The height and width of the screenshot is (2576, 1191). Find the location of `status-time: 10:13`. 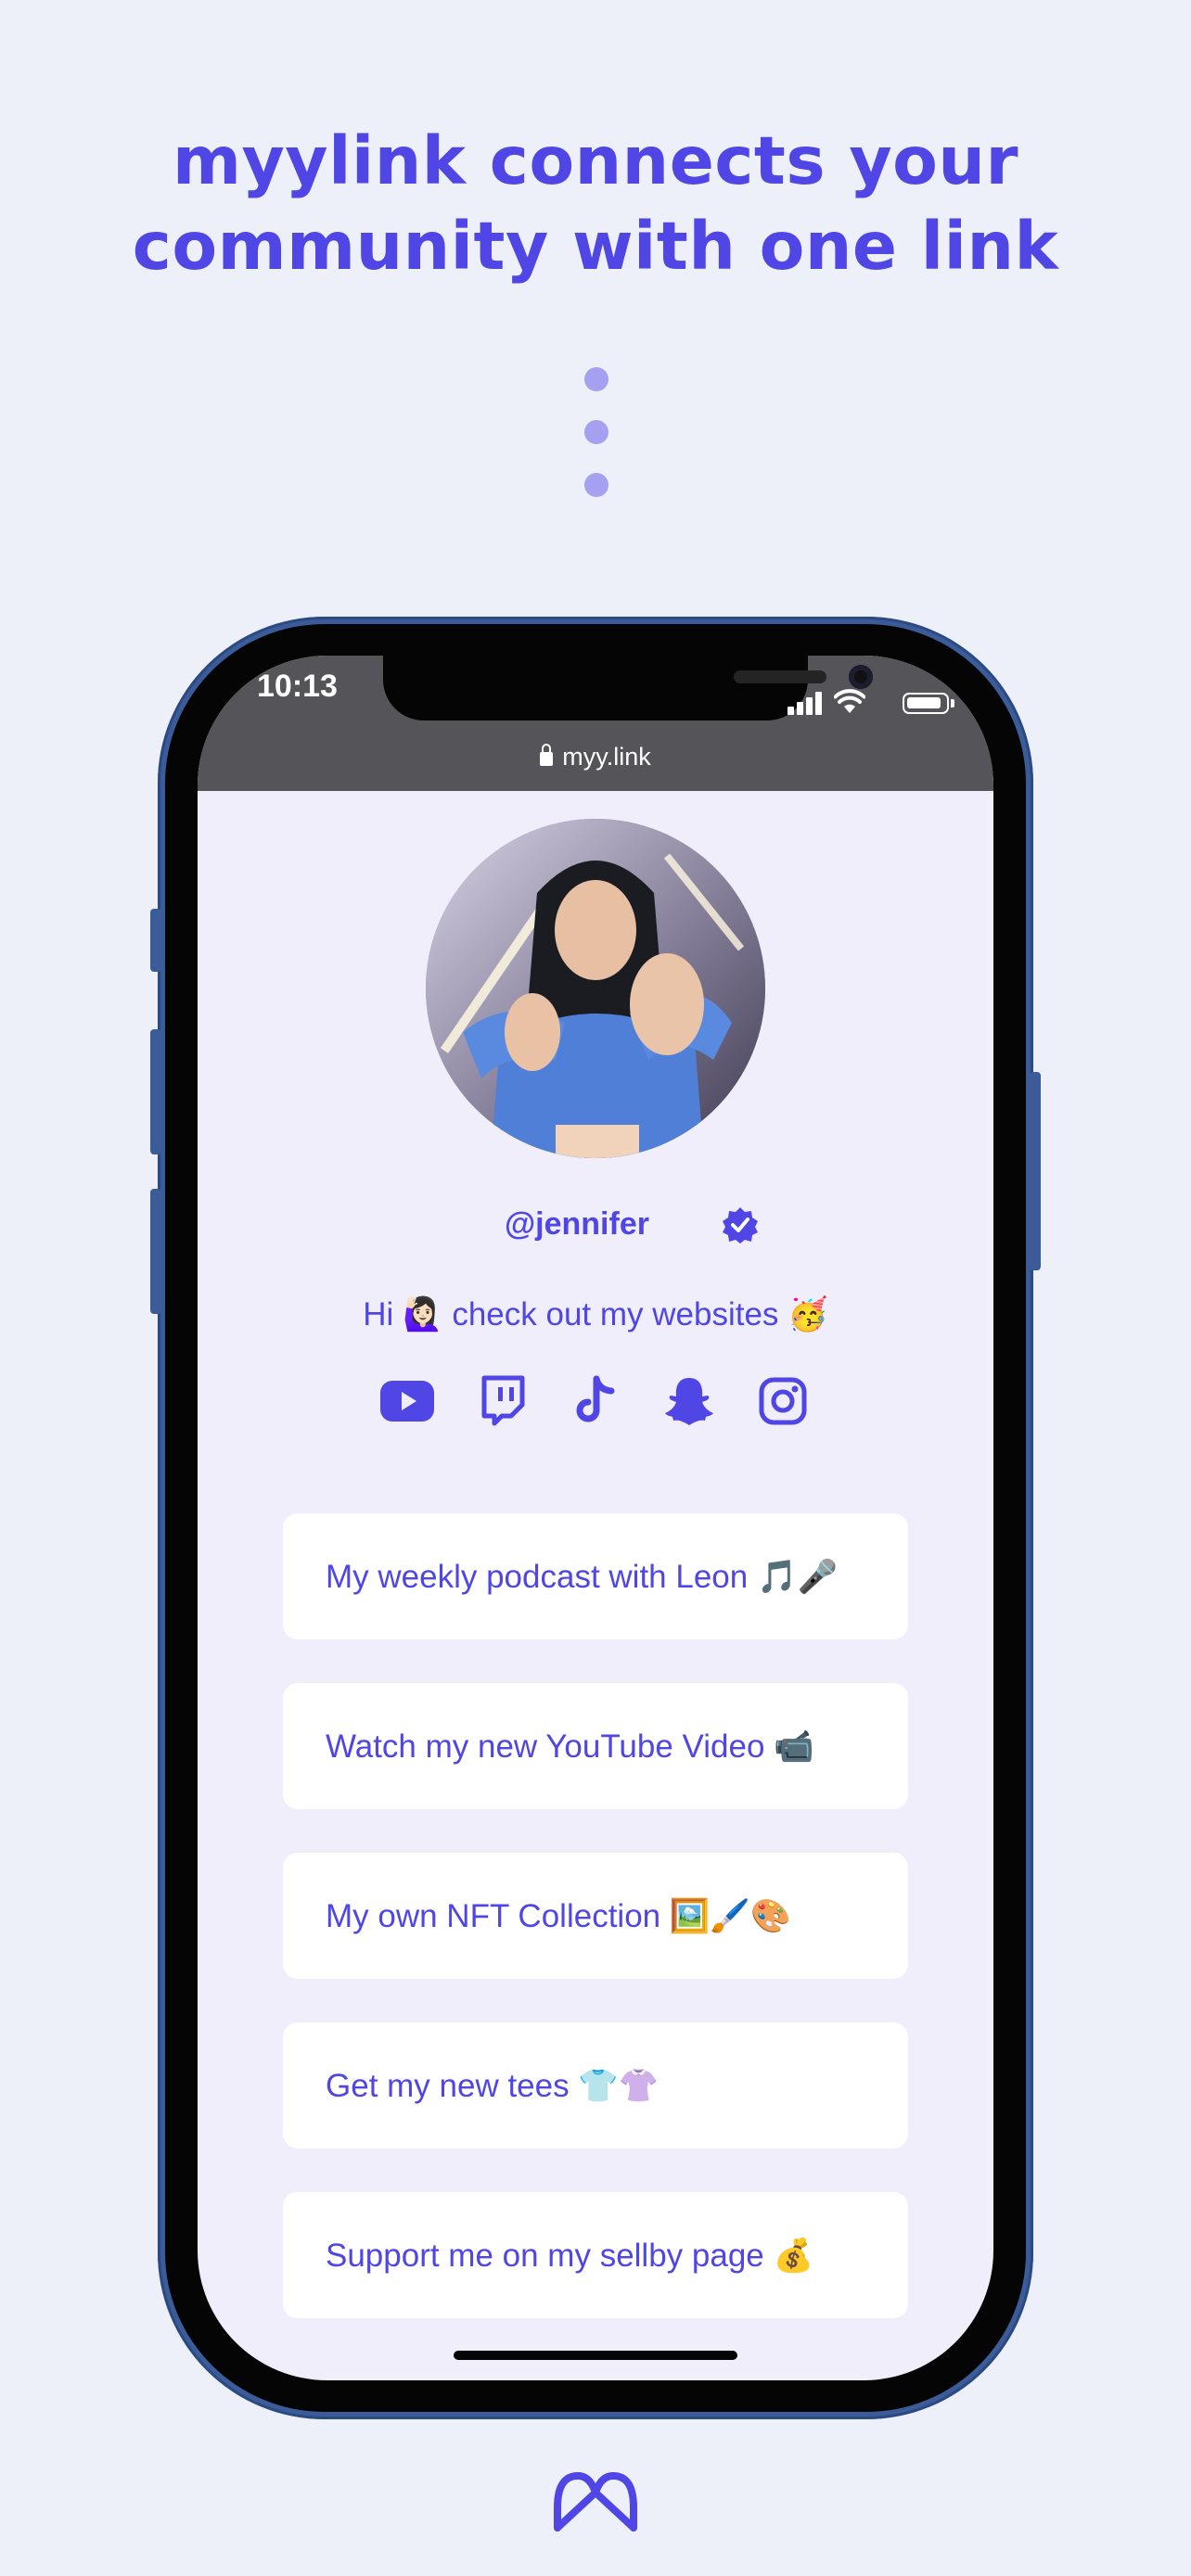

status-time: 10:13 is located at coordinates (297, 686).